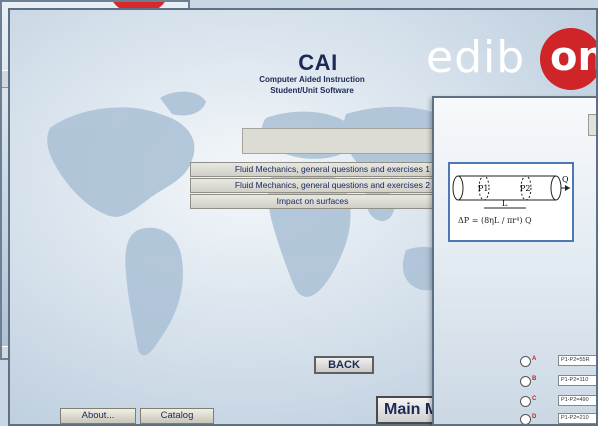 The image size is (598, 426). I want to click on radio-c, so click(525, 401).